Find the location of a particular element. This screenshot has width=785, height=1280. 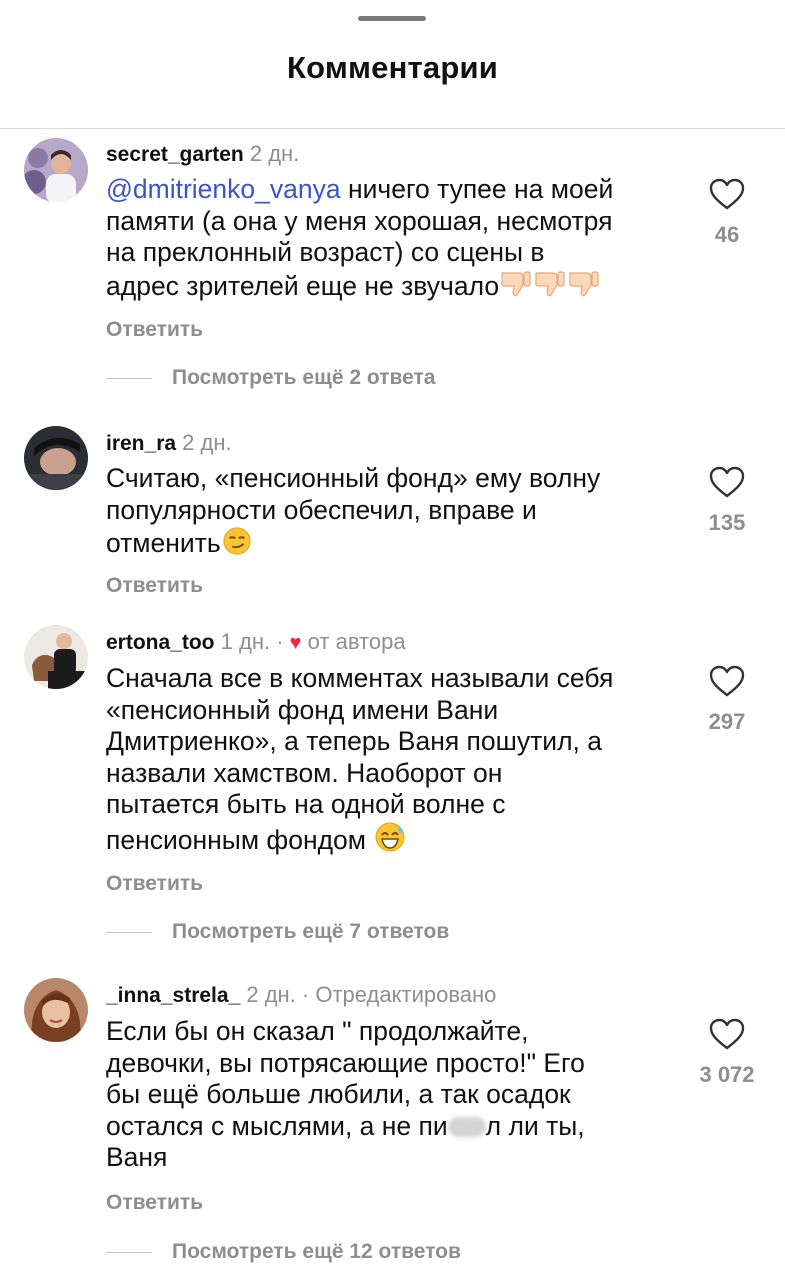

like-button: 3 072 is located at coordinates (727, 1053).